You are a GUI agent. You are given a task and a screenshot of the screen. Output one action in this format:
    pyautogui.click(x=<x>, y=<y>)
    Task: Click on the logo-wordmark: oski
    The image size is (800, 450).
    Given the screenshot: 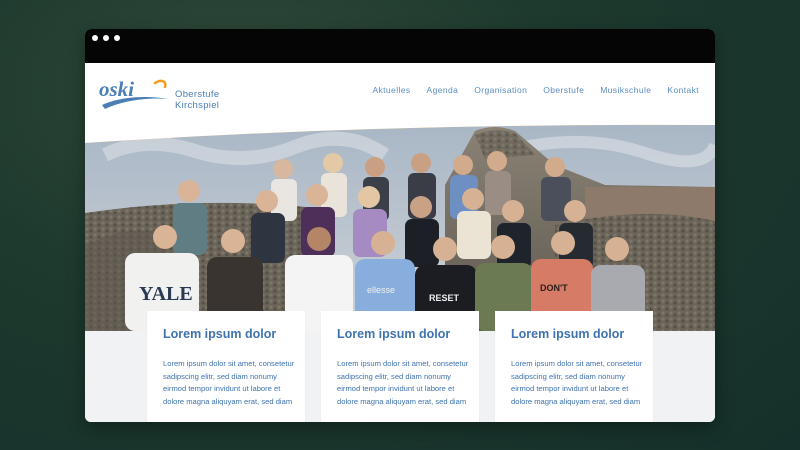 What is the action you would take?
    pyautogui.click(x=116, y=89)
    